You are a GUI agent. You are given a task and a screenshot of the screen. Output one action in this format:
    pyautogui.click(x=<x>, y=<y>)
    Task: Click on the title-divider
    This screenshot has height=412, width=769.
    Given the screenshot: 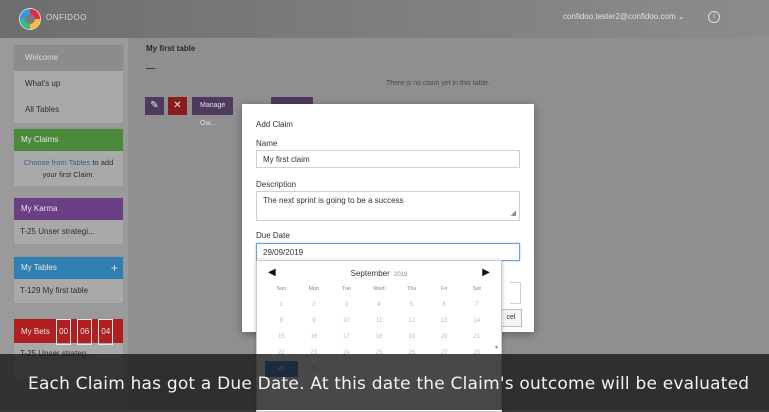 What is the action you would take?
    pyautogui.click(x=150, y=68)
    